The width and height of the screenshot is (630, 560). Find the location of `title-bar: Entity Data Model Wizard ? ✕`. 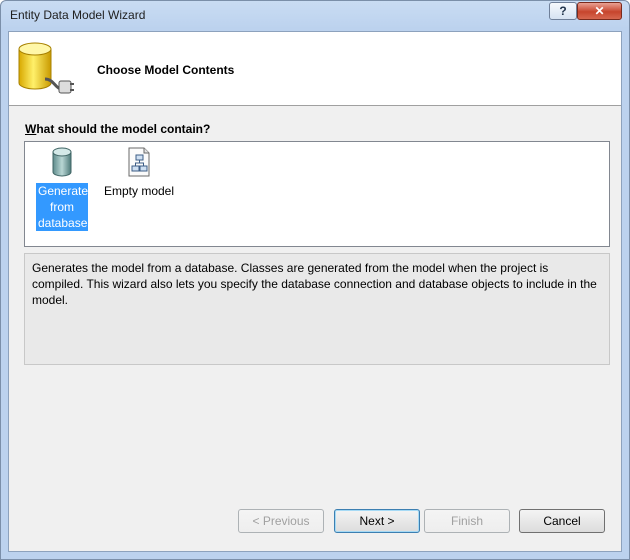

title-bar: Entity Data Model Wizard ? ✕ is located at coordinates (315, 16).